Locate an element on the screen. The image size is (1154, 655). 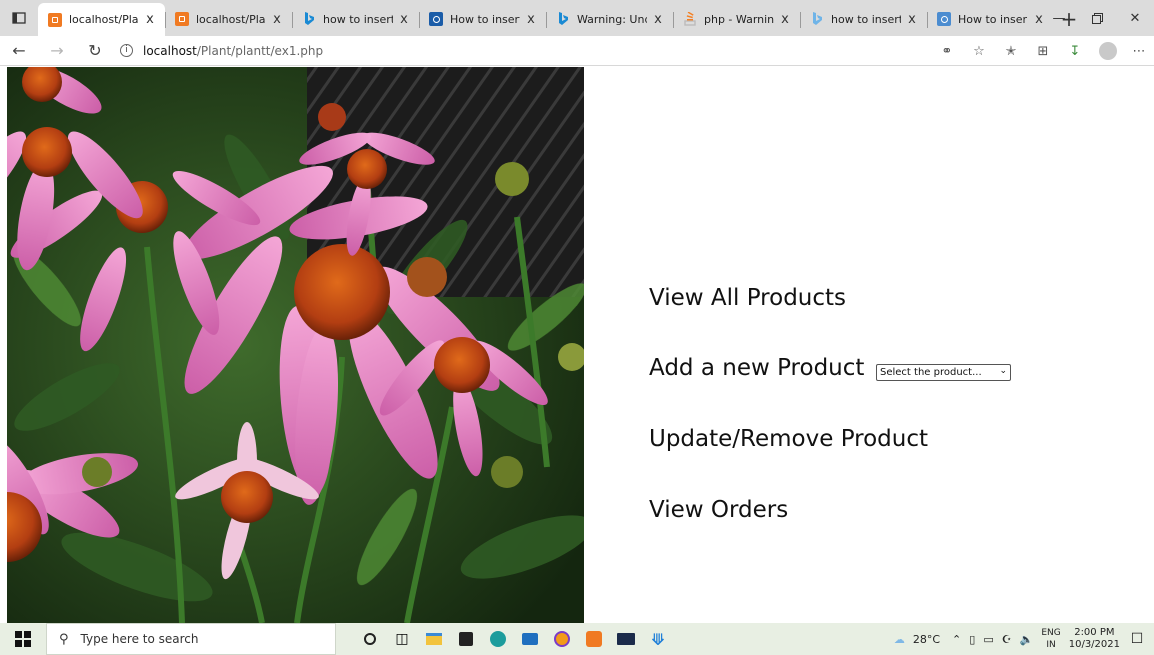
vscode-icon: ⟱ is located at coordinates (658, 639).